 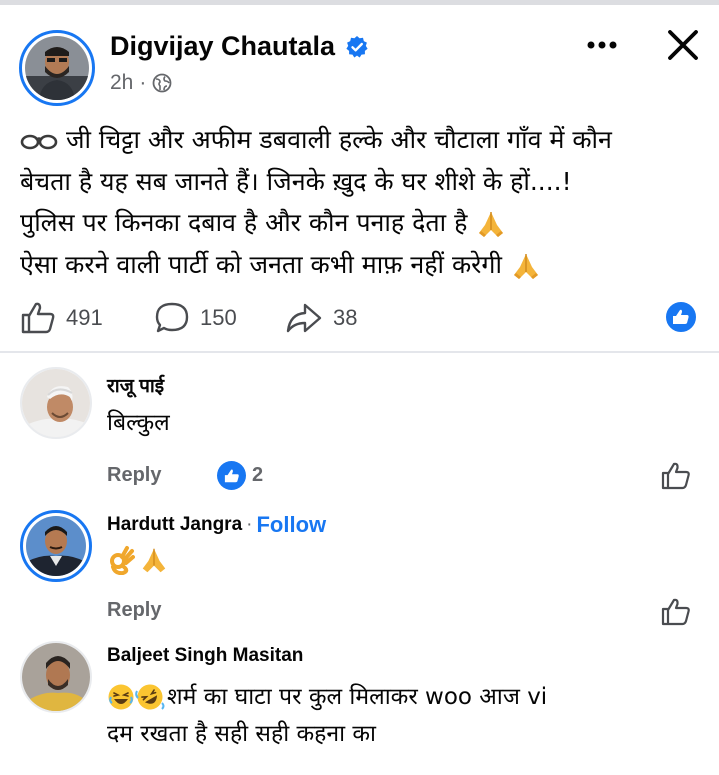 I want to click on more-options-button, so click(x=602, y=45).